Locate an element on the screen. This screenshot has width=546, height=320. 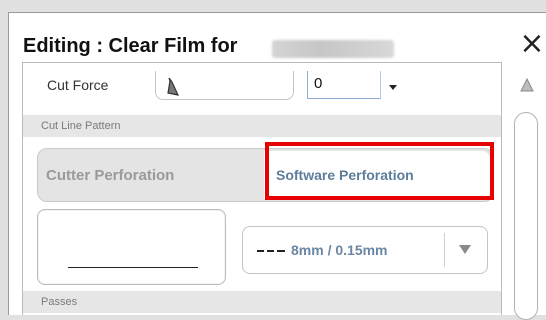
preview-line is located at coordinates (133, 267).